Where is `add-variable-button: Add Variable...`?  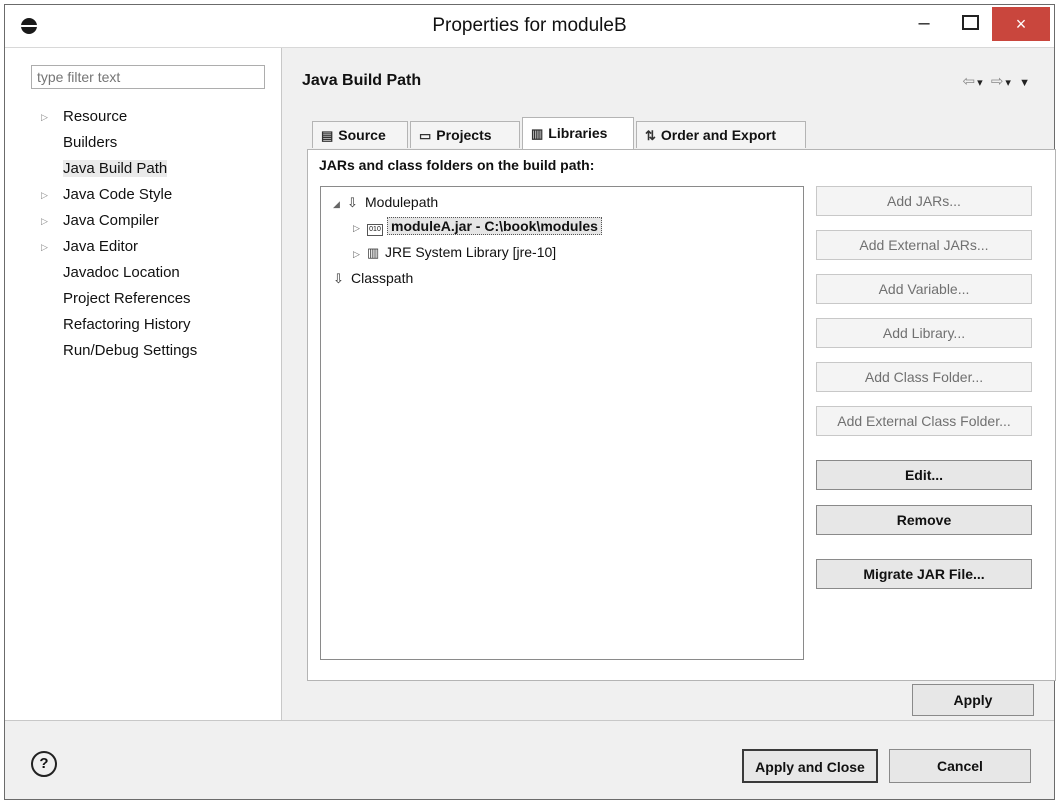 add-variable-button: Add Variable... is located at coordinates (924, 289).